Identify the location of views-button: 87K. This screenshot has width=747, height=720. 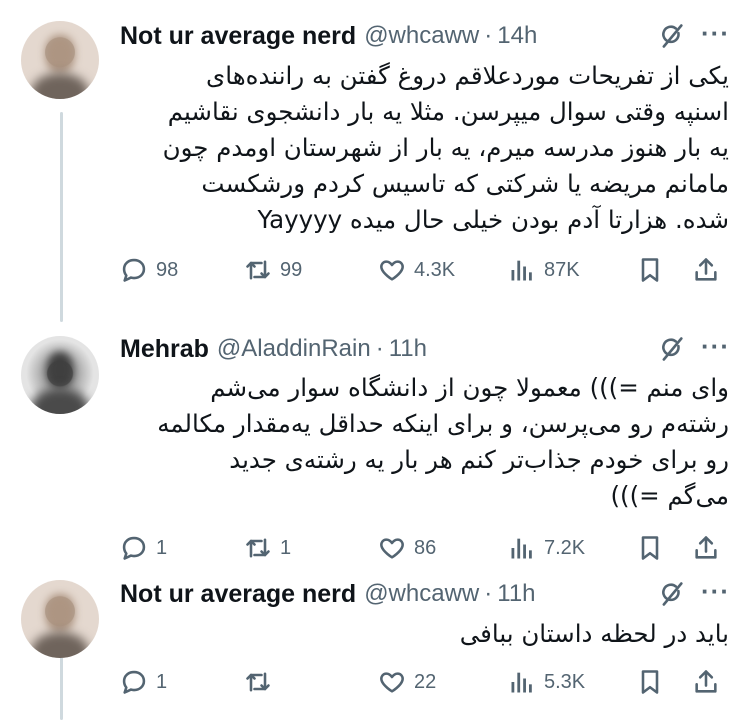
(544, 270).